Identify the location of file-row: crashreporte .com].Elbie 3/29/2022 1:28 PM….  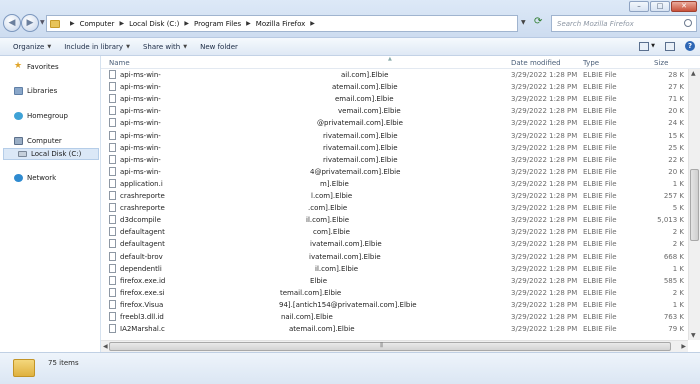
(394, 208).